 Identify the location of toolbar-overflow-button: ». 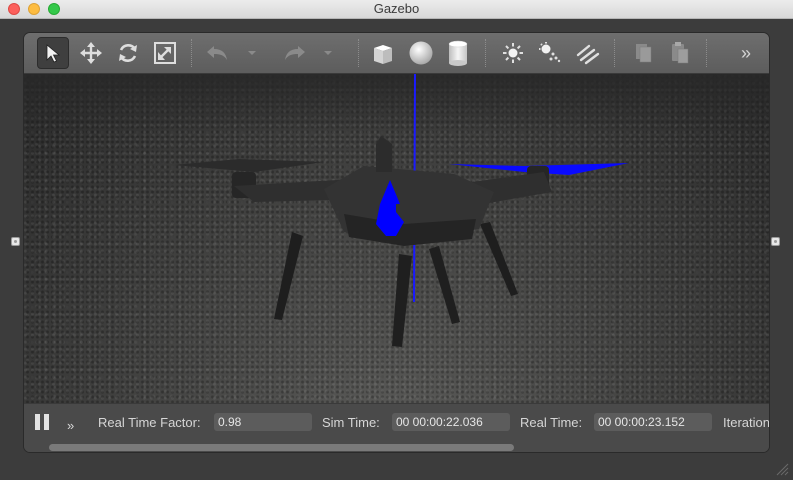
(746, 53).